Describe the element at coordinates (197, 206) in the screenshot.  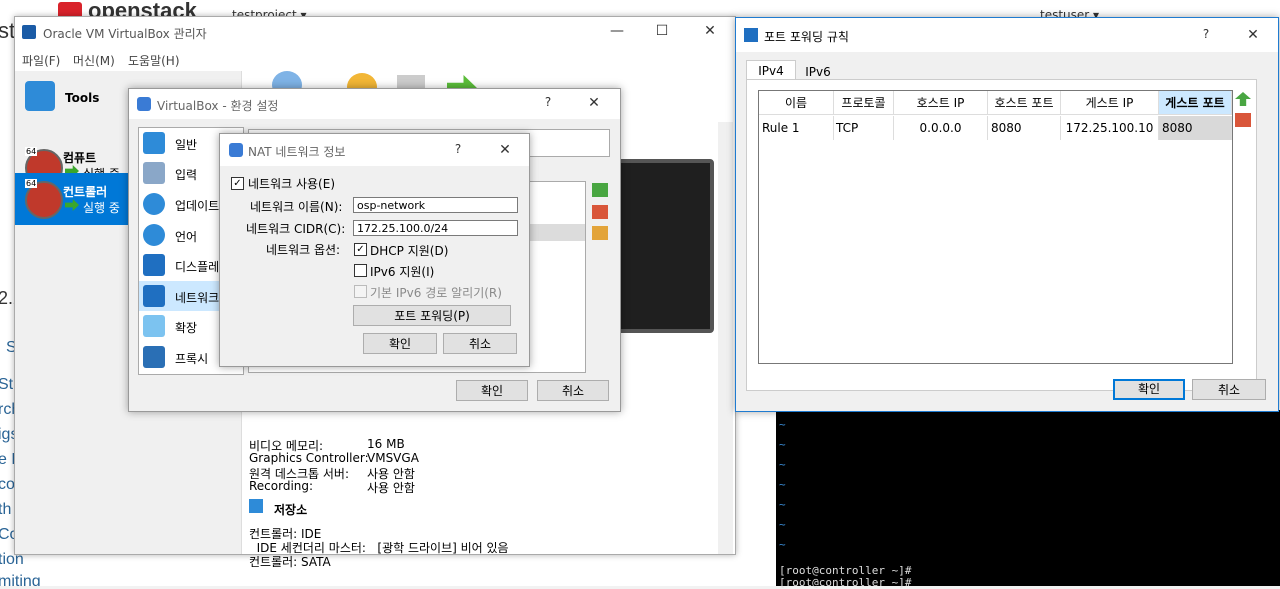
I see `category-label: 업데이트` at that location.